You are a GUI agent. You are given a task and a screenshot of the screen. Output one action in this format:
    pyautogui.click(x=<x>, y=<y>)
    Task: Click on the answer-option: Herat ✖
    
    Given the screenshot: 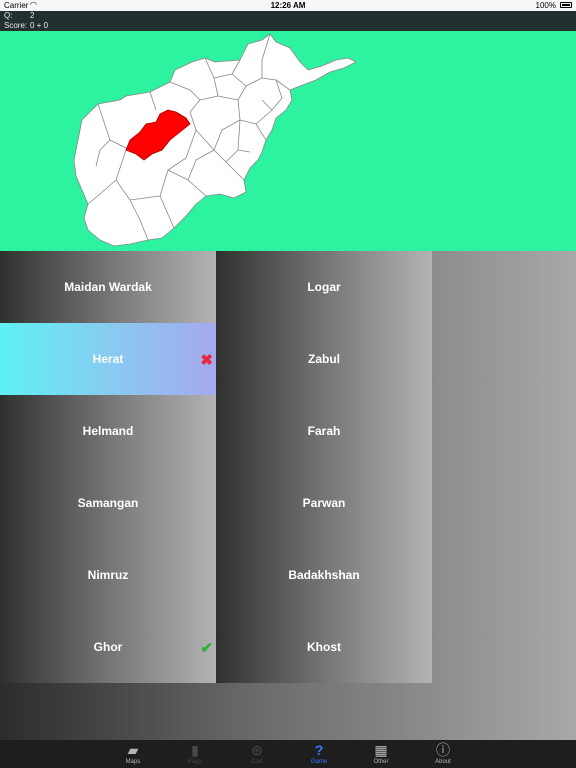 What is the action you would take?
    pyautogui.click(x=108, y=359)
    